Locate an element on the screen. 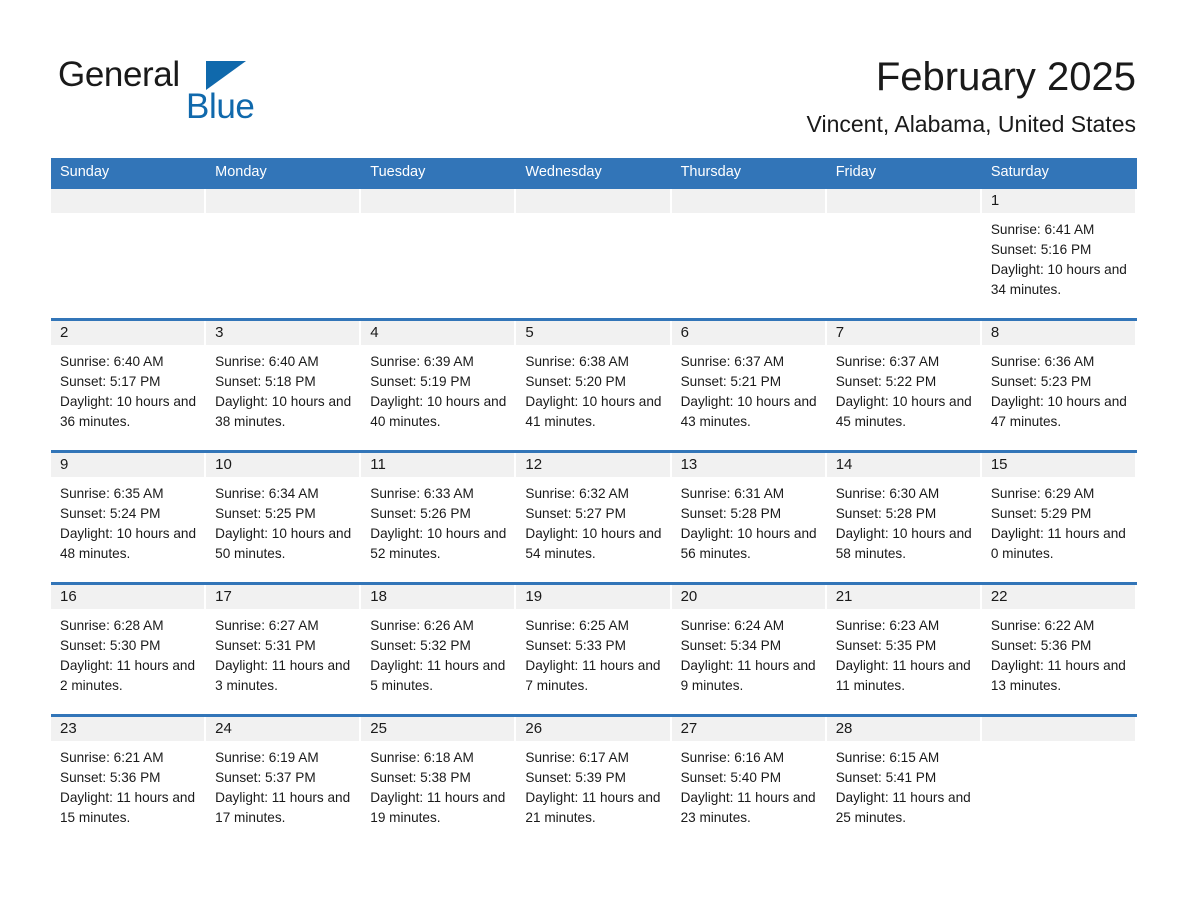 This screenshot has width=1188, height=918. weekday-header-thursday: Thursday is located at coordinates (711, 172).